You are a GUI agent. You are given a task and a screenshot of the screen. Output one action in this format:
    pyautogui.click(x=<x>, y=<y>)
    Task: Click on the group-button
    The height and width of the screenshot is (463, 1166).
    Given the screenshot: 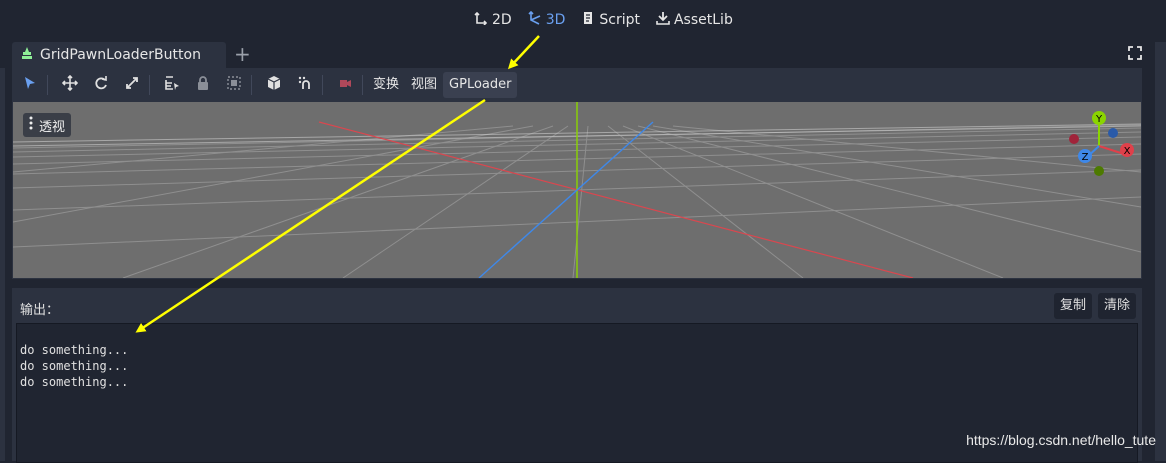 What is the action you would take?
    pyautogui.click(x=234, y=85)
    